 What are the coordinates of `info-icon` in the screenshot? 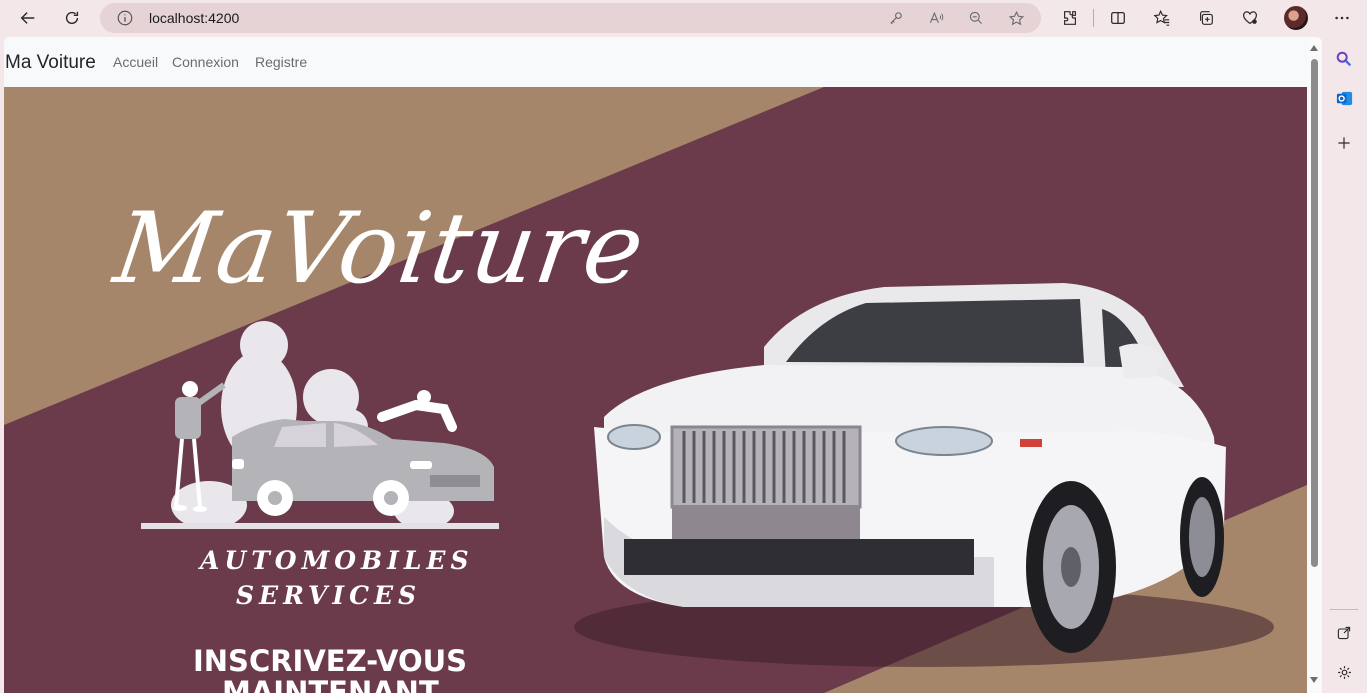 It's located at (125, 18).